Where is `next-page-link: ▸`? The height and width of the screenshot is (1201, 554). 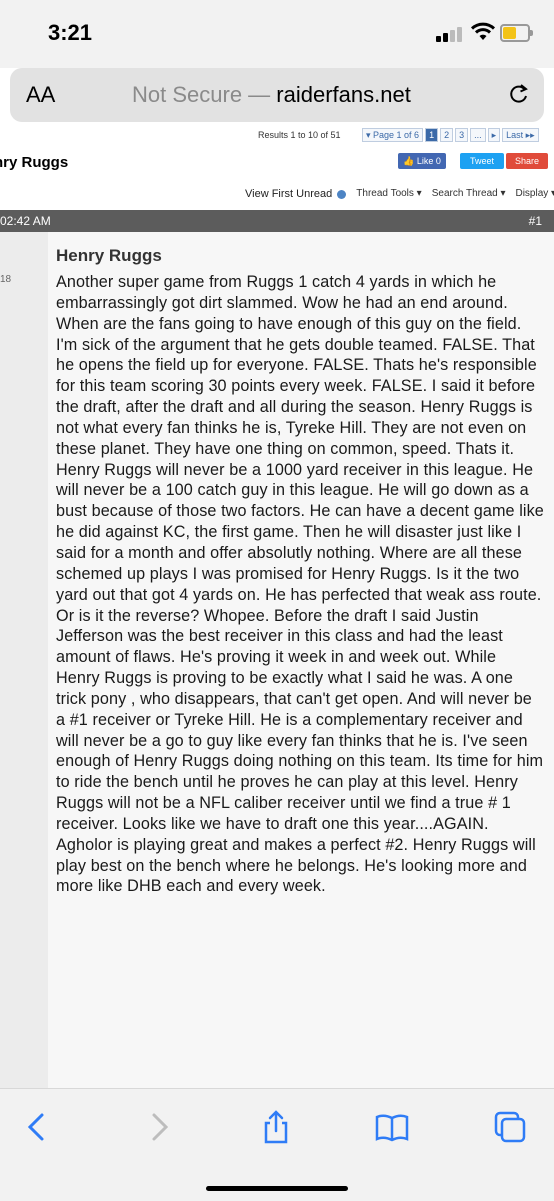
next-page-link: ▸ is located at coordinates (494, 135).